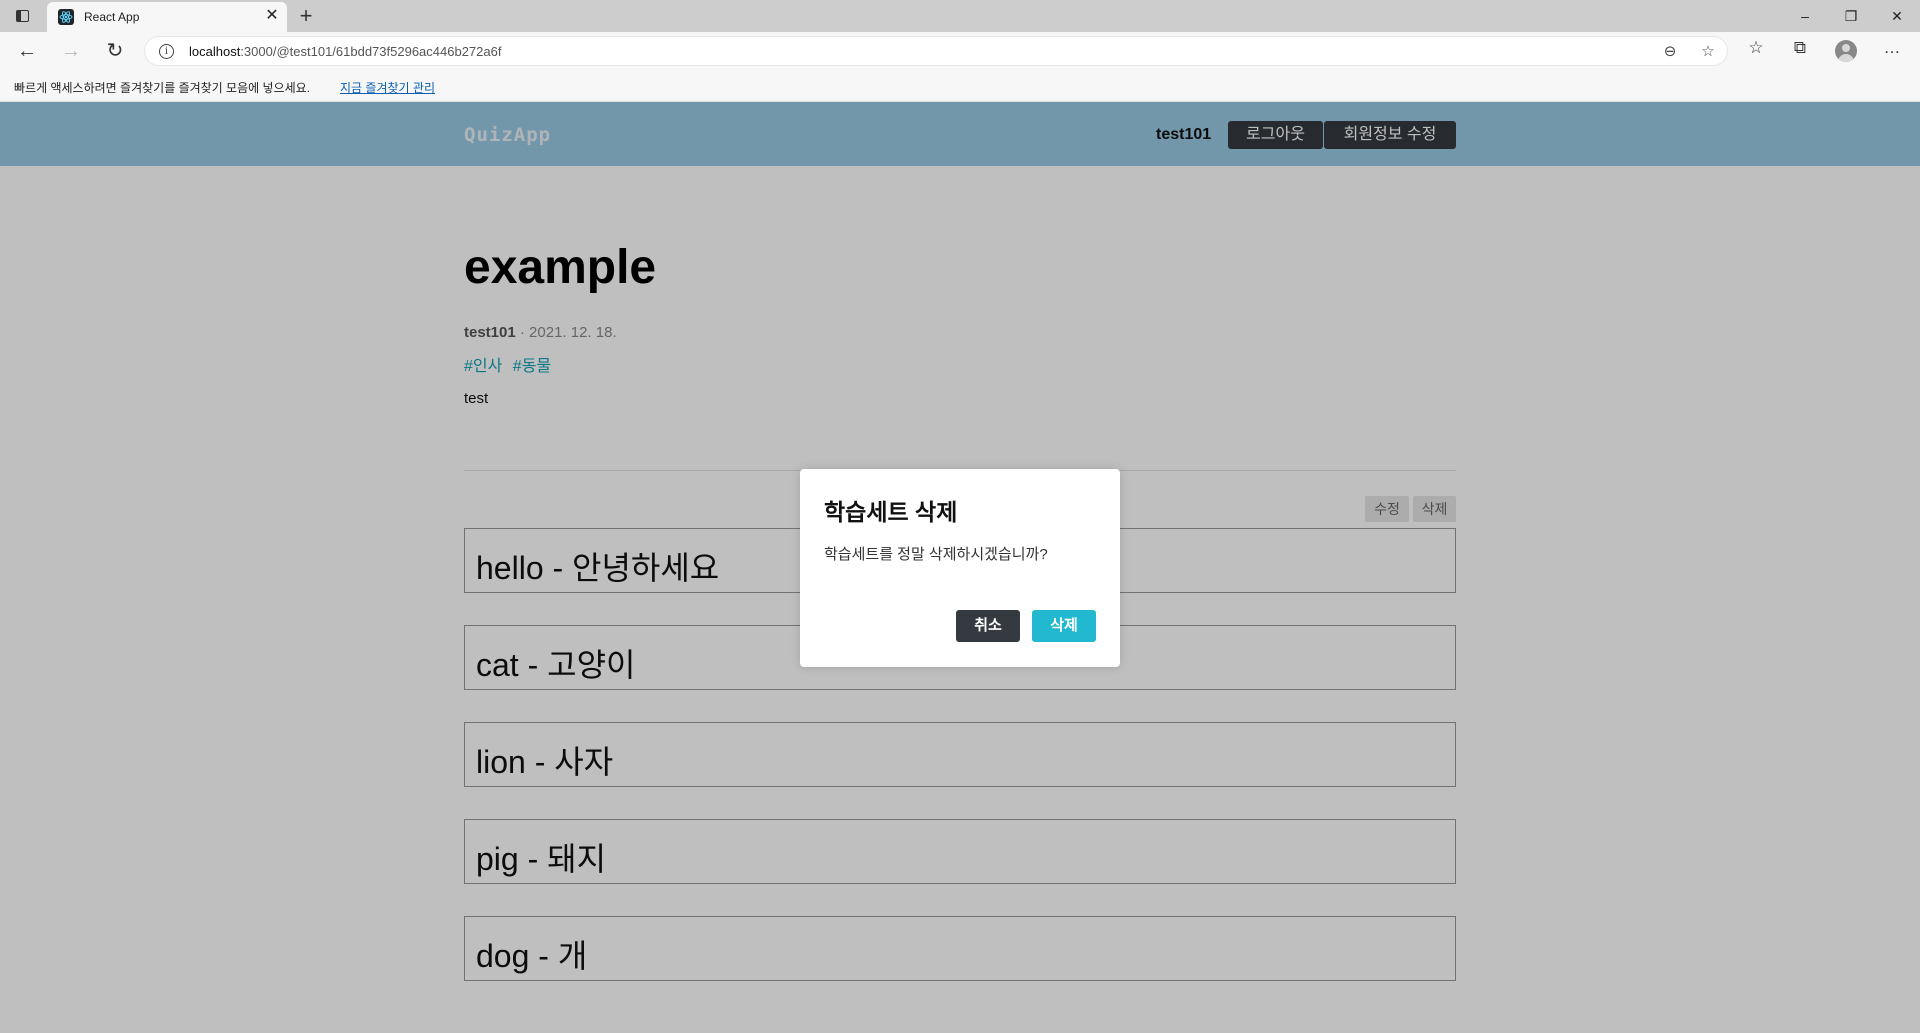 The height and width of the screenshot is (1033, 1920). Describe the element at coordinates (1800, 48) in the screenshot. I see `collections-icon: ⧉` at that location.